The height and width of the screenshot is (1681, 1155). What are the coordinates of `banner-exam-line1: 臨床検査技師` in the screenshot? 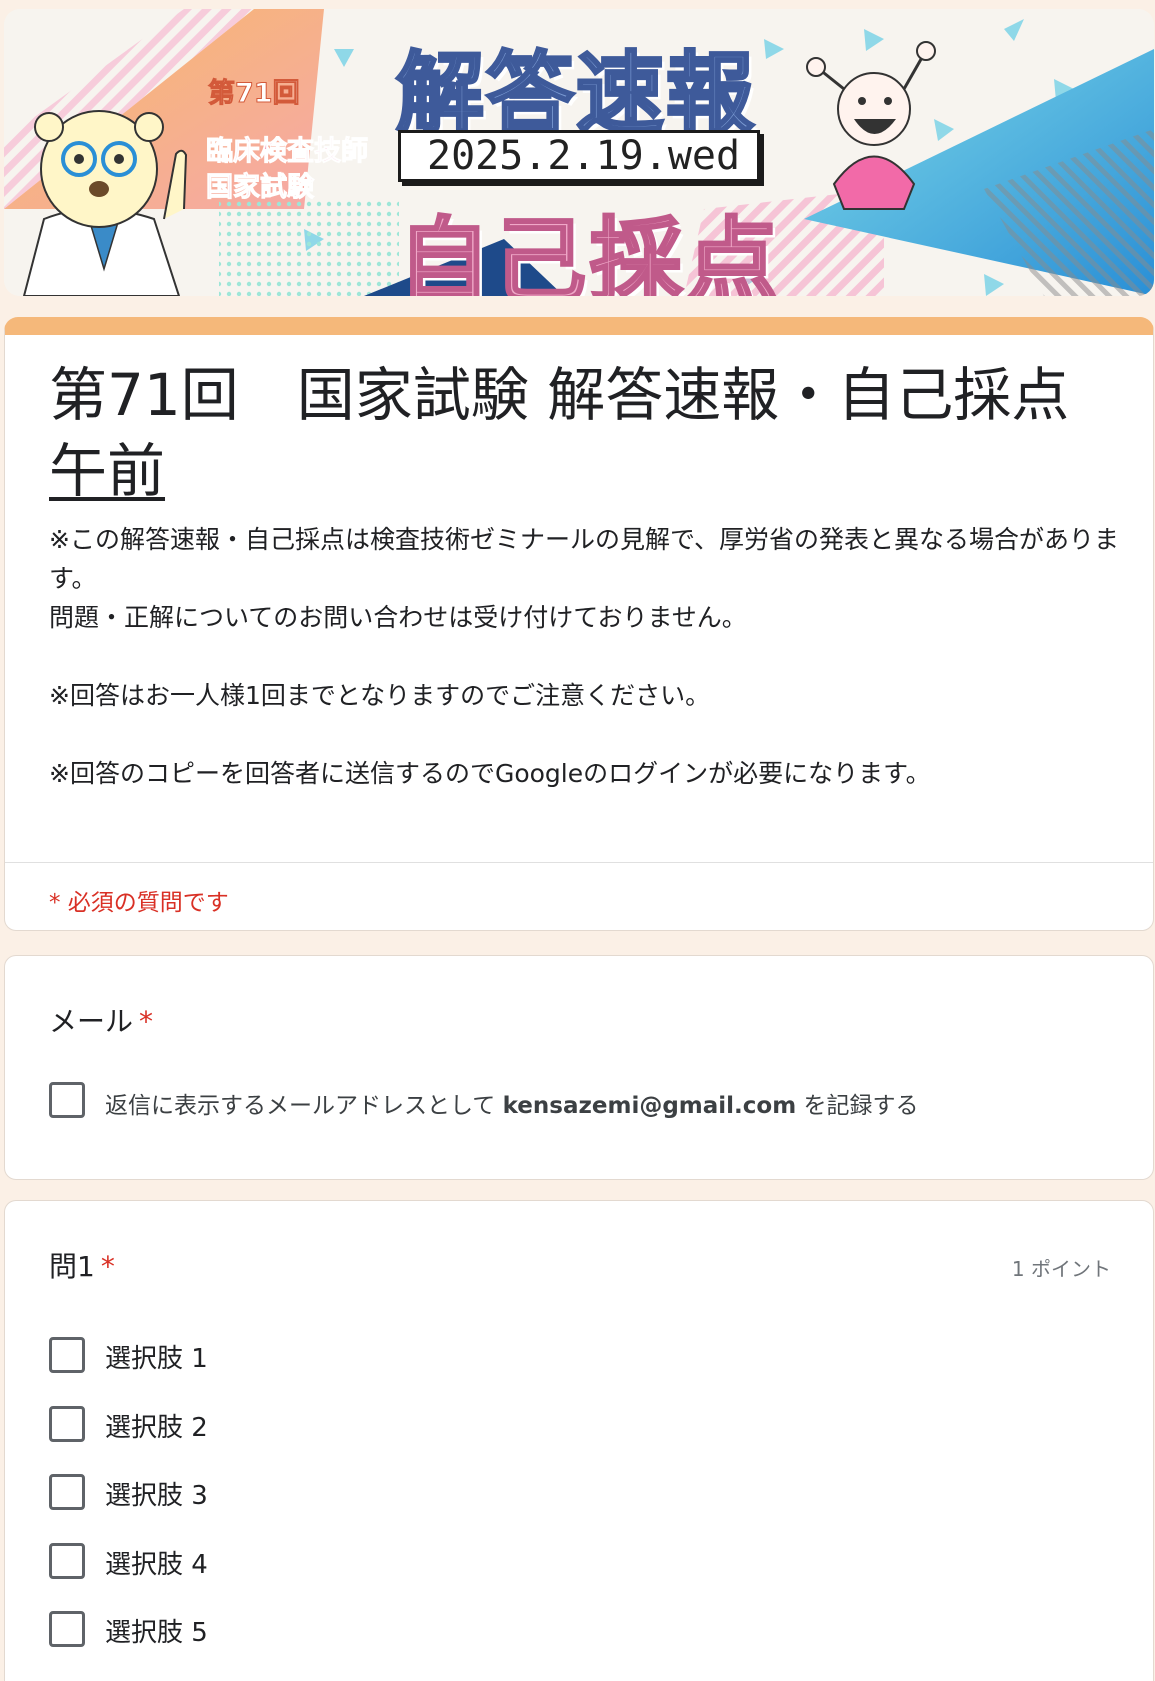 It's located at (287, 152).